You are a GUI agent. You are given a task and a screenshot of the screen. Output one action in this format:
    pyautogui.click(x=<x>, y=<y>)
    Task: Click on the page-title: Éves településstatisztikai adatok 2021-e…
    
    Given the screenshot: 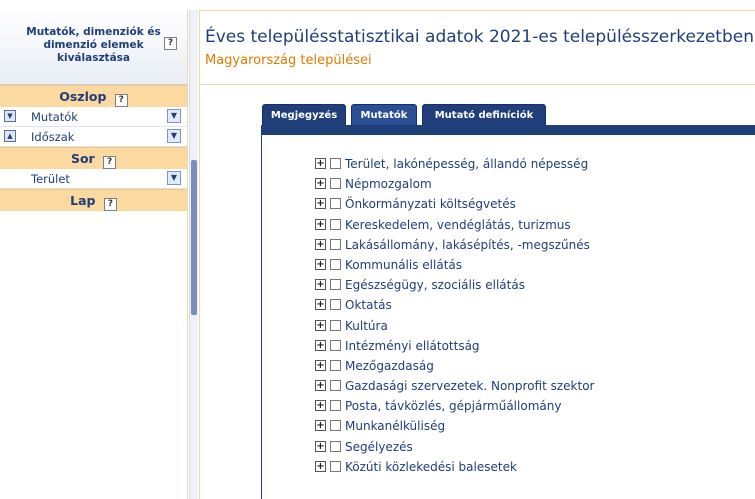 What is the action you would take?
    pyautogui.click(x=479, y=37)
    